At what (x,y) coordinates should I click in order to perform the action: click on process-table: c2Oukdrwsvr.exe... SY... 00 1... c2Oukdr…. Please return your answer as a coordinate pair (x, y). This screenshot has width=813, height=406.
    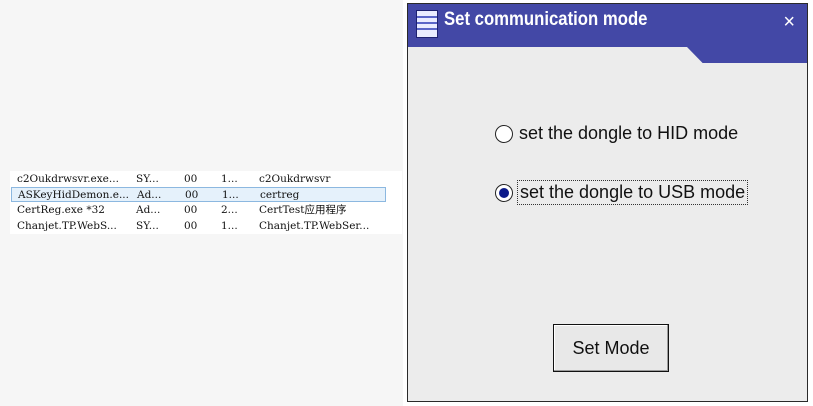
    Looking at the image, I should click on (206, 202).